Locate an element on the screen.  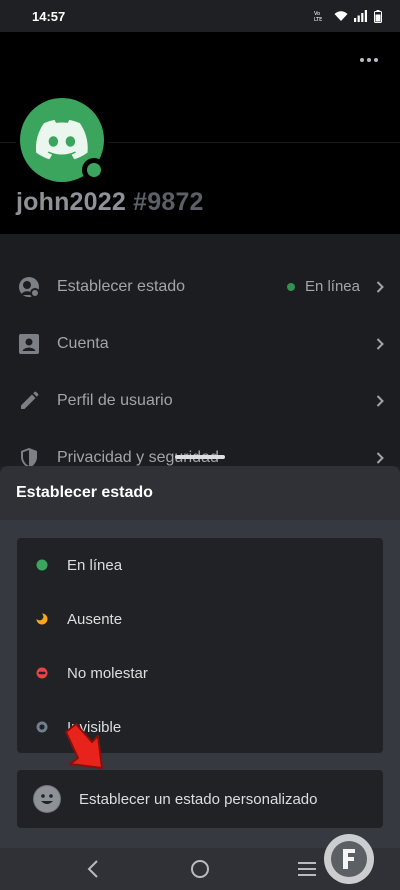
drag-handle is located at coordinates (200, 457).